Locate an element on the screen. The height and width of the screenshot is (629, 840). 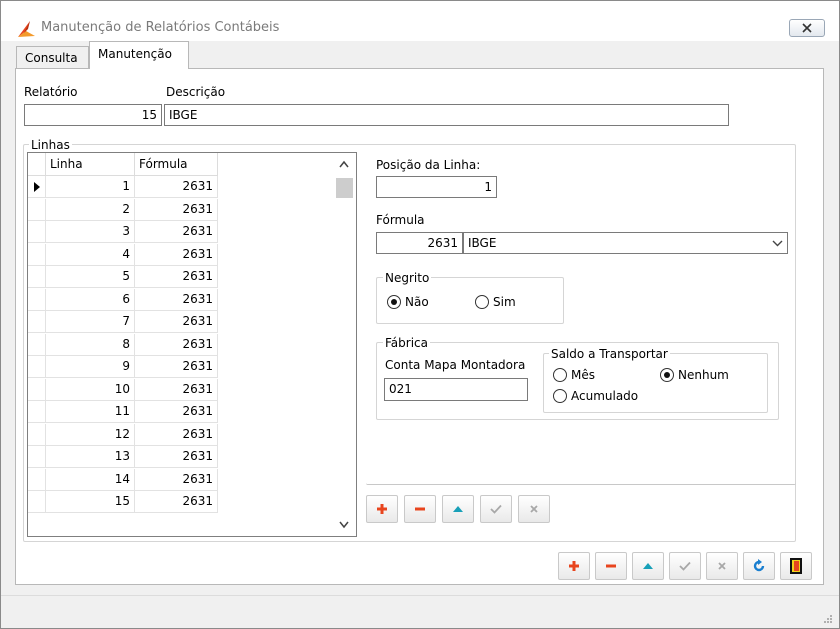
scroll-down-icon is located at coordinates (344, 525).